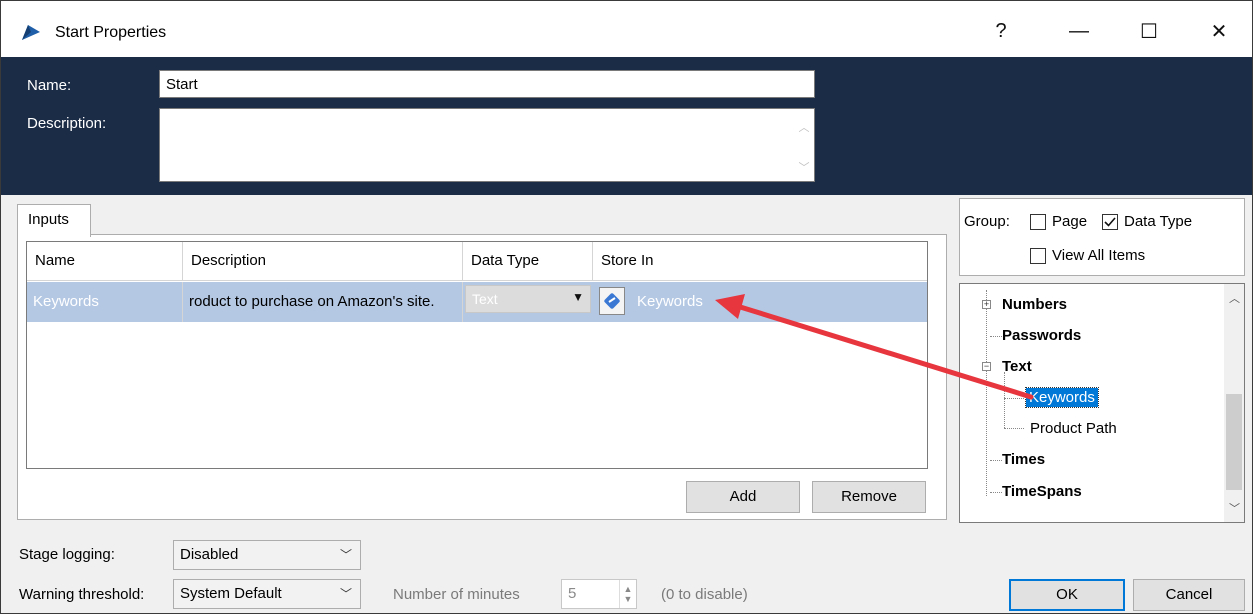 This screenshot has height=614, width=1253. Describe the element at coordinates (599, 594) in the screenshot. I see `minutes-spinner: 5 ▲ ▼` at that location.